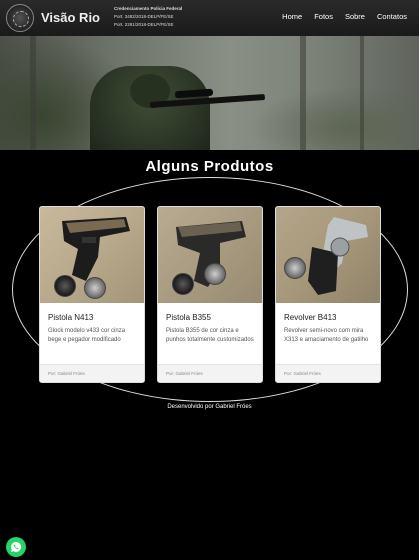  I want to click on products-heading: Alguns Produtos, so click(209, 166).